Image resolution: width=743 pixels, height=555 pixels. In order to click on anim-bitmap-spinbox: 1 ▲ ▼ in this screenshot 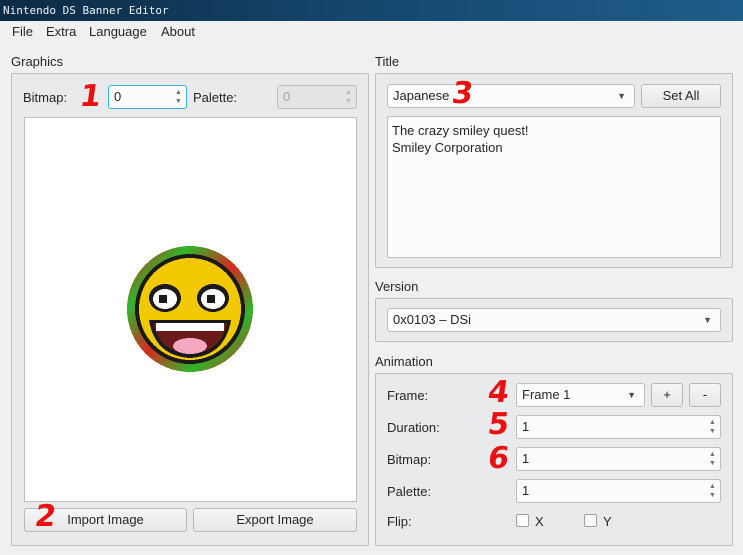, I will do `click(618, 459)`.